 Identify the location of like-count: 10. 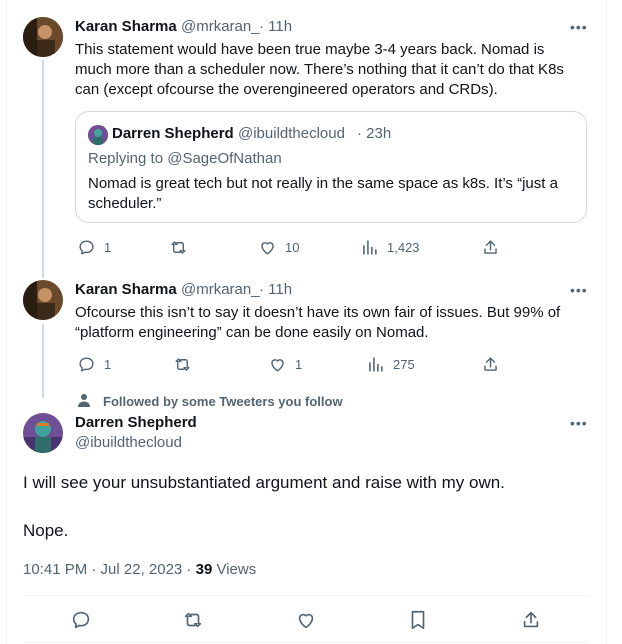
(292, 247).